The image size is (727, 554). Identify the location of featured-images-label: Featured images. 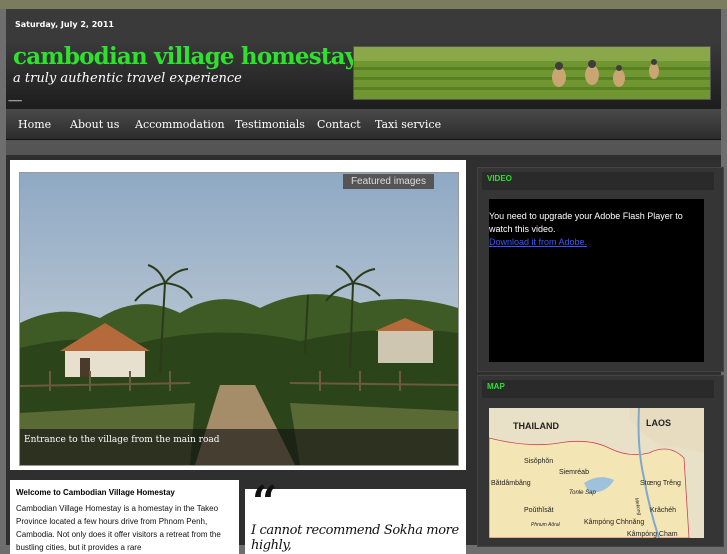
(388, 181).